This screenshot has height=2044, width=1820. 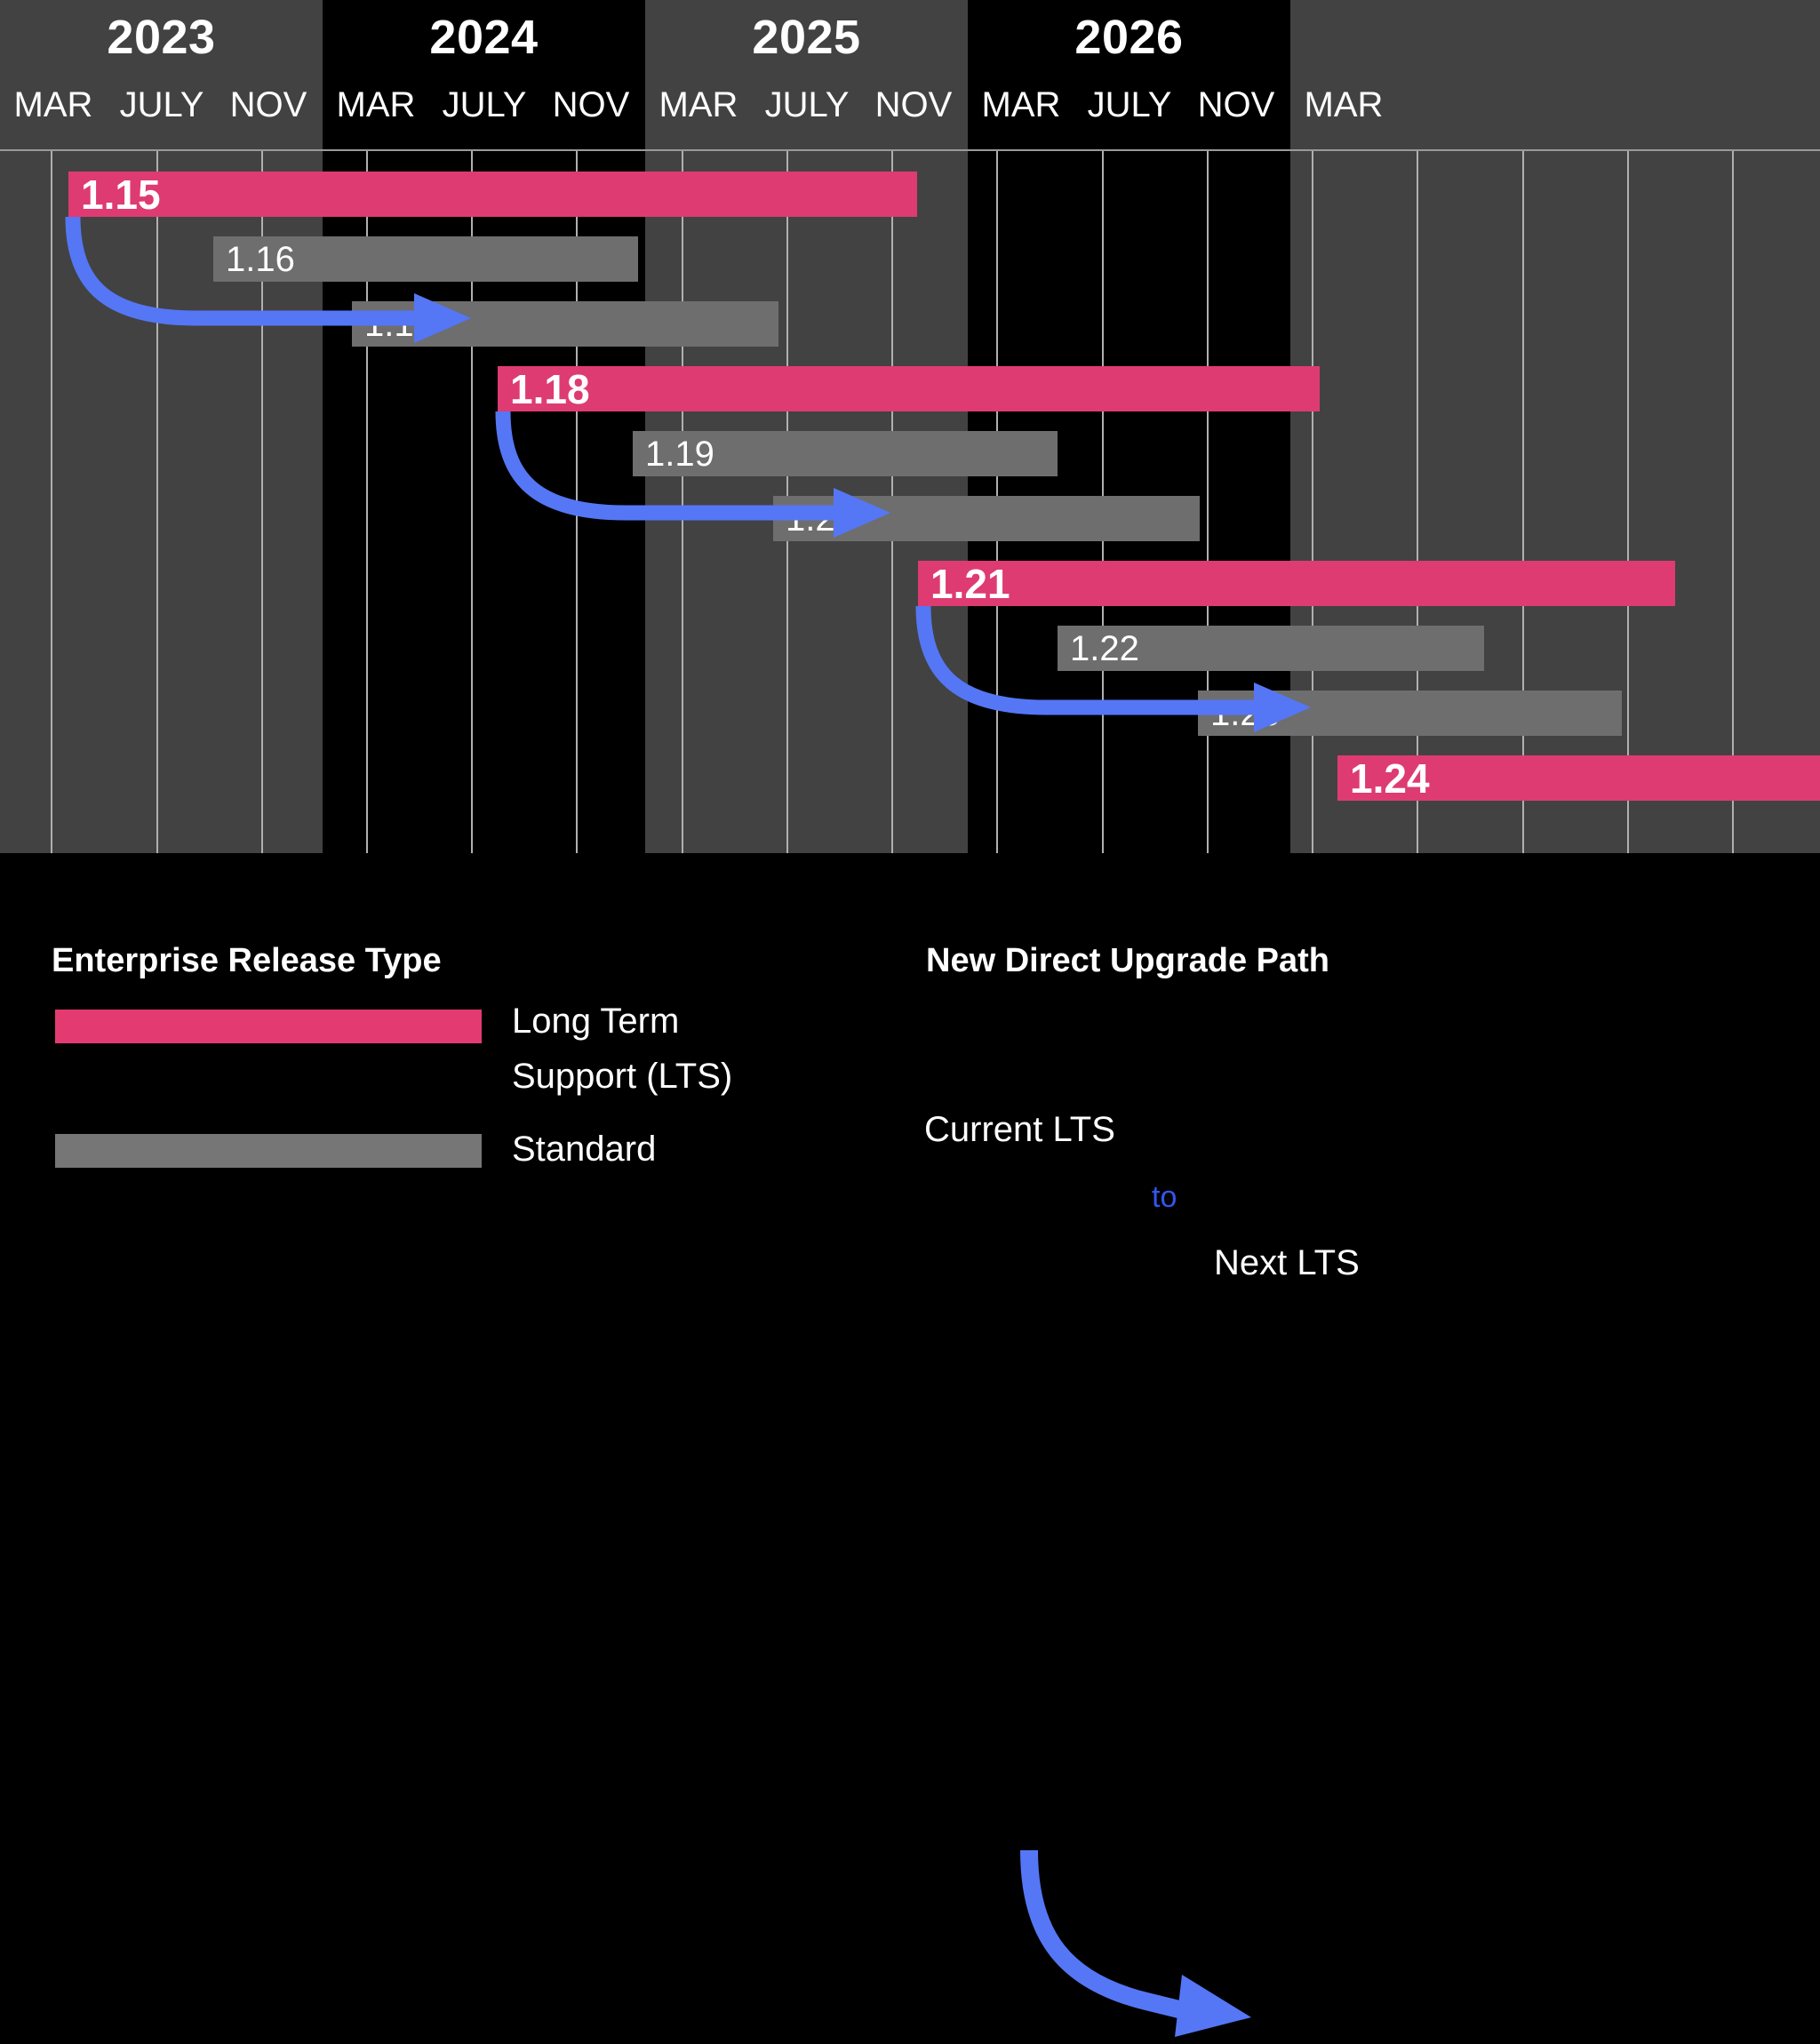 What do you see at coordinates (1390, 778) in the screenshot?
I see `release-bar-label: 1.24` at bounding box center [1390, 778].